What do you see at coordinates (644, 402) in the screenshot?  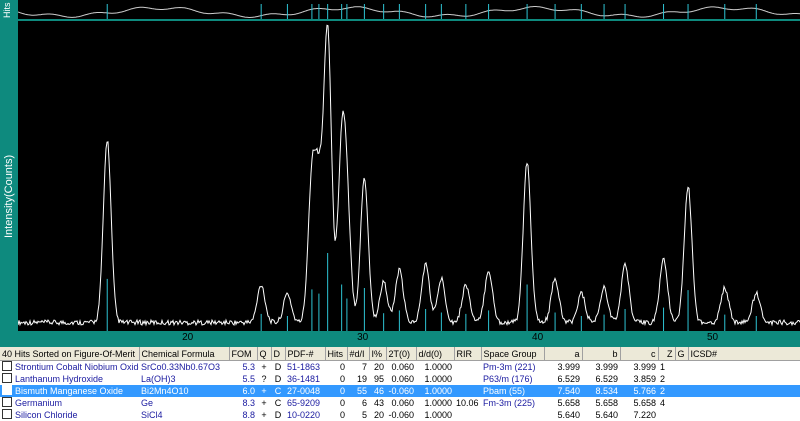 I see `cell-c: 5.658` at bounding box center [644, 402].